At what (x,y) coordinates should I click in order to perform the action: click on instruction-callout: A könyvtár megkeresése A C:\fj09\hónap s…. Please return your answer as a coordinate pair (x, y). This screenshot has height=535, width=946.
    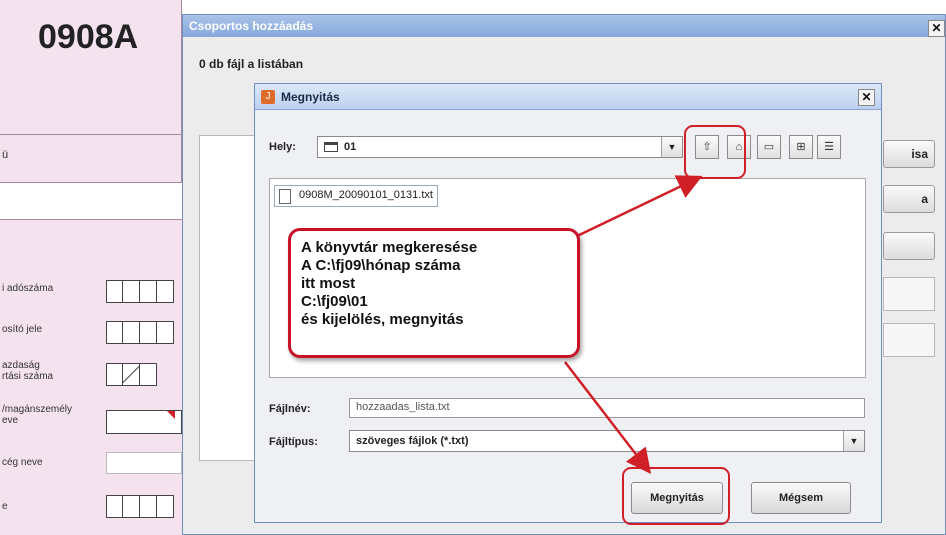
    Looking at the image, I should click on (434, 293).